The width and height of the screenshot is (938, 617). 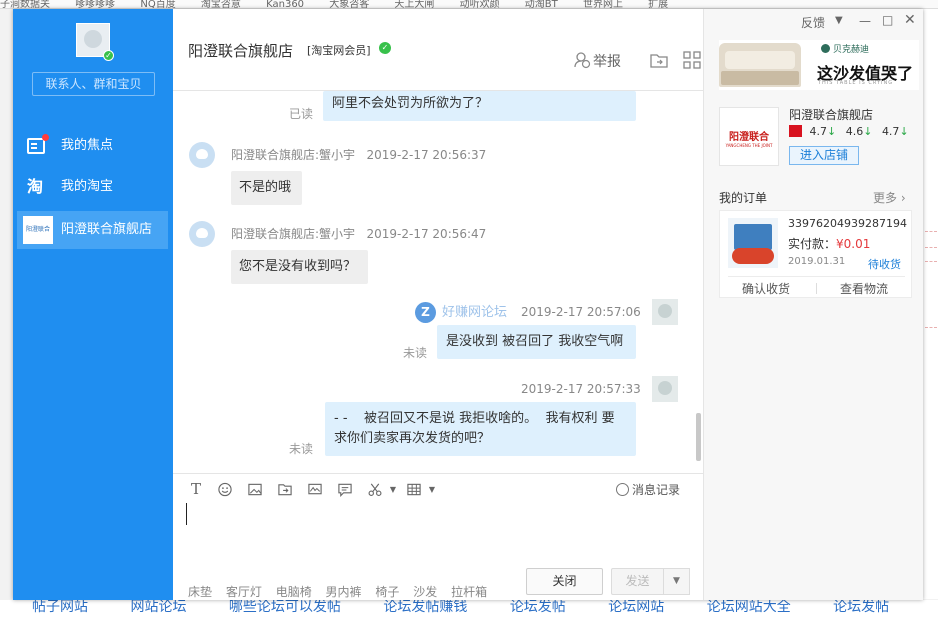 I want to click on background-link: 网站论坛, so click(x=158, y=607).